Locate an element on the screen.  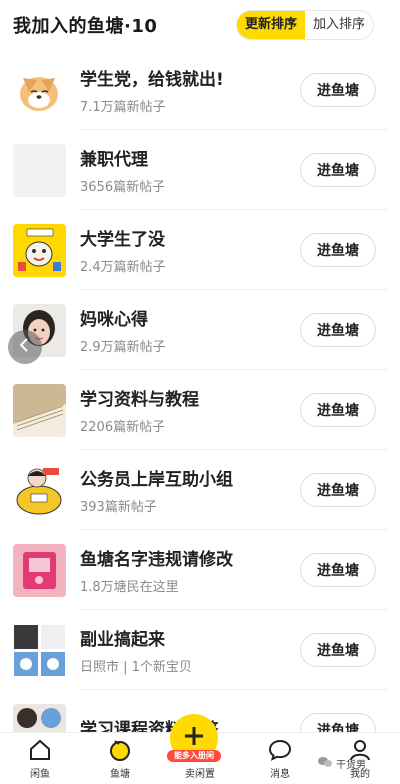
sort-by-update-button: 更新排序 is located at coordinates (270, 25).